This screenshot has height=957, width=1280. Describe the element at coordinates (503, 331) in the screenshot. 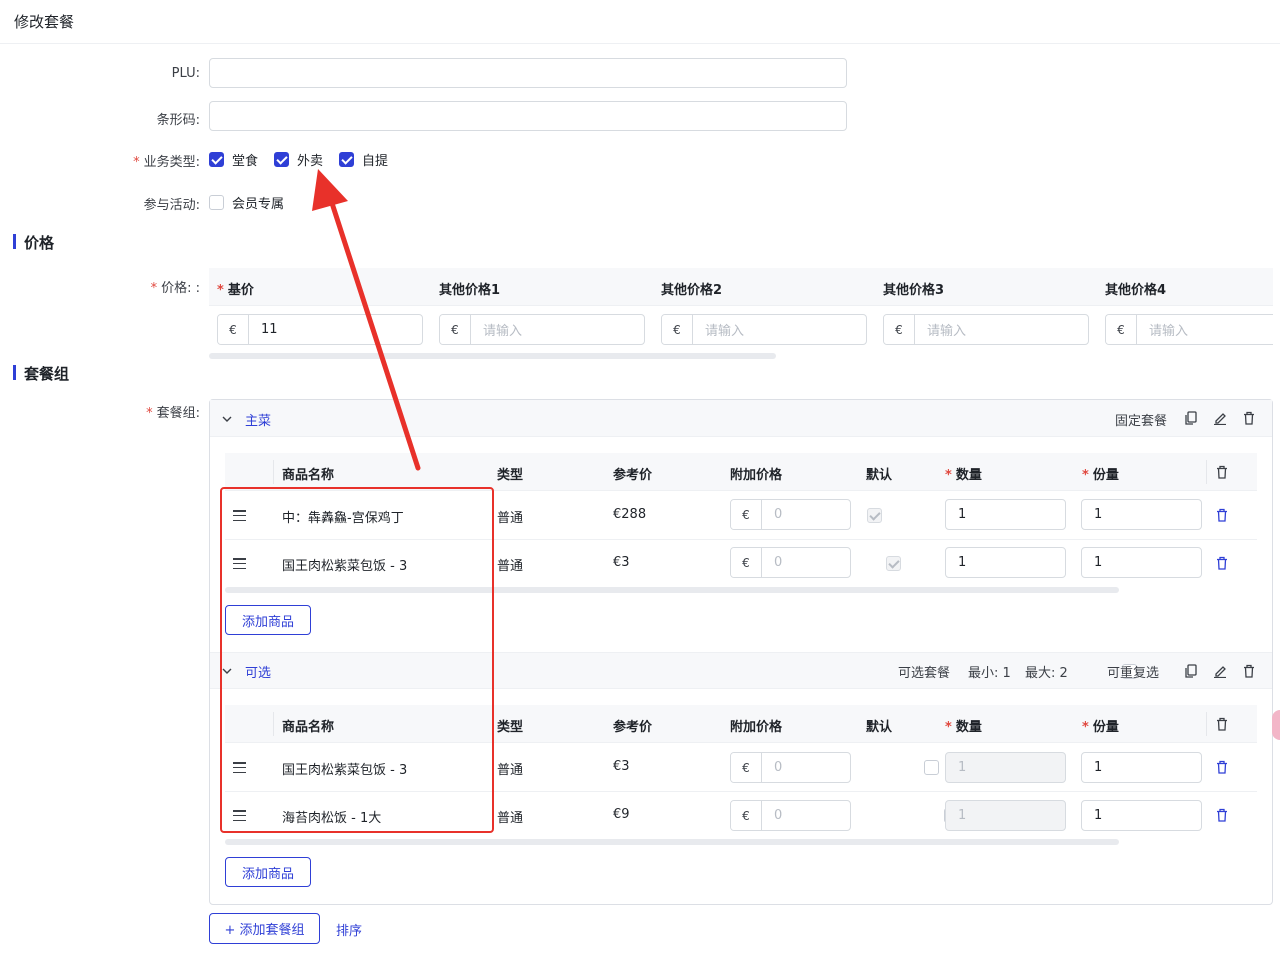

I see `other-price-1-placeholder: 请输入` at that location.